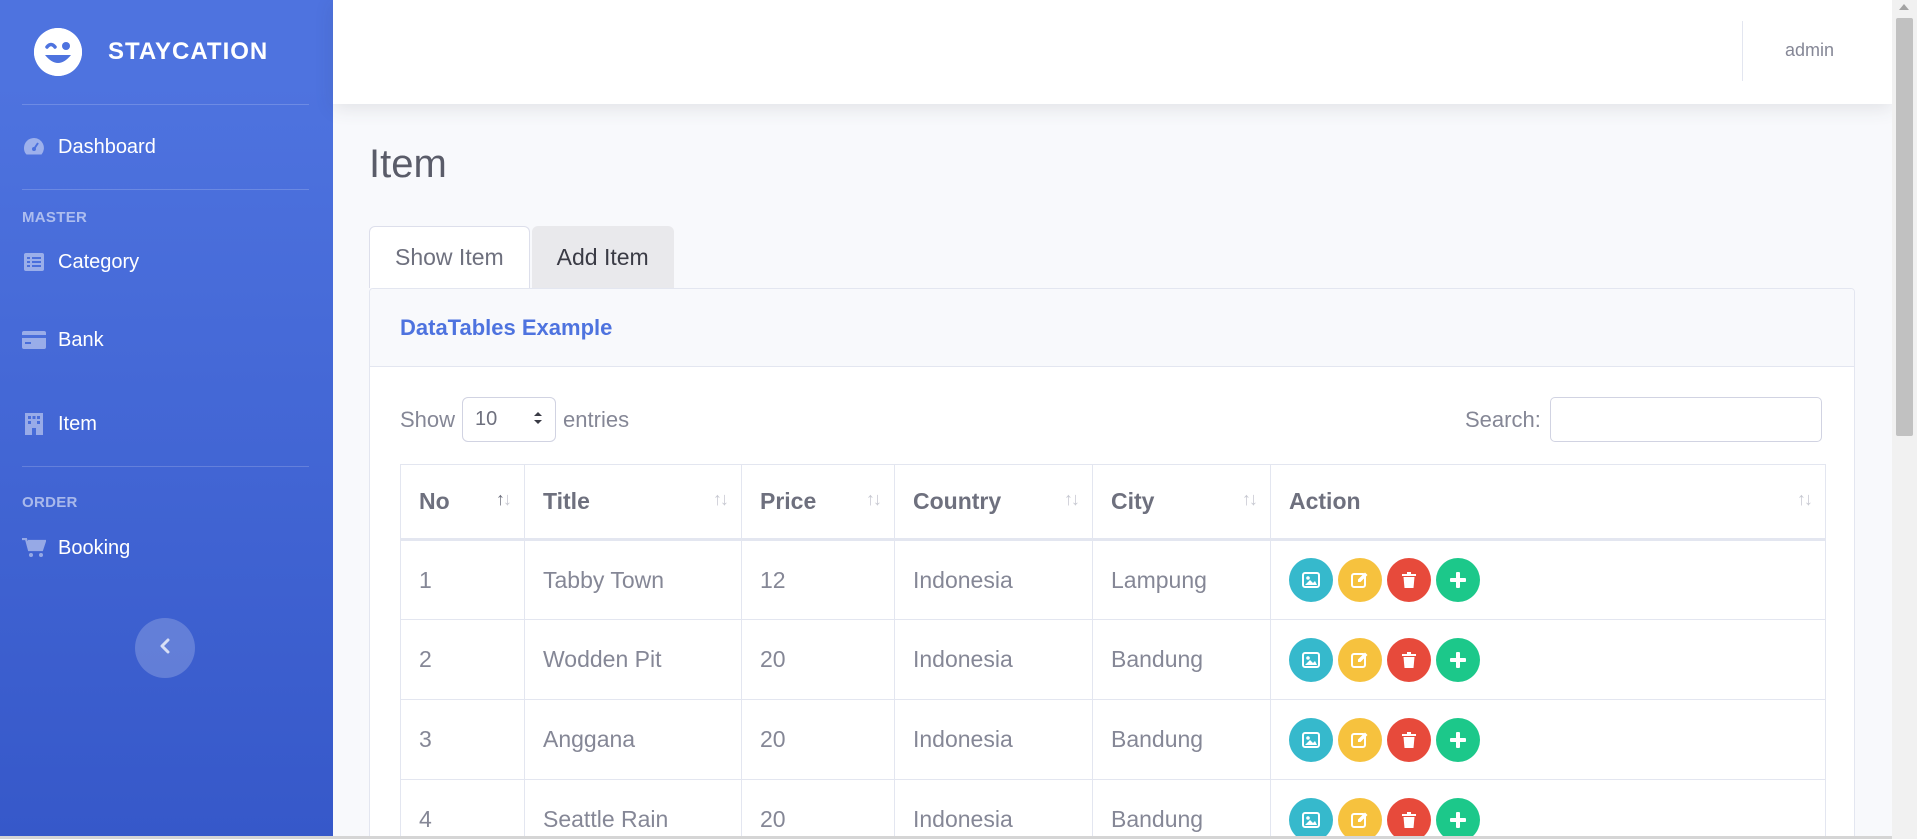 The width and height of the screenshot is (1917, 839). What do you see at coordinates (34, 548) in the screenshot?
I see `shopping-cart-icon` at bounding box center [34, 548].